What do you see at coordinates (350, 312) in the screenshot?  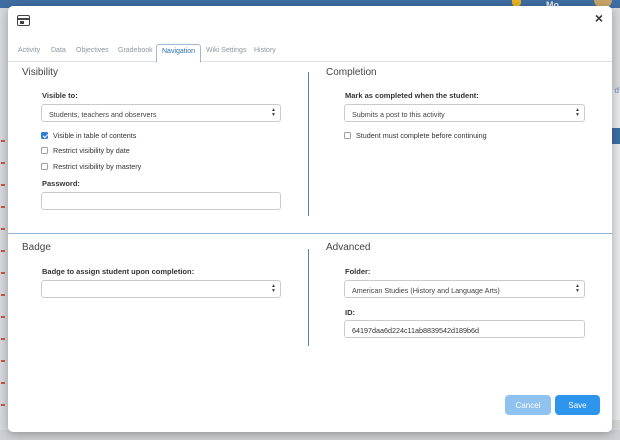 I see `id-label: ID:` at bounding box center [350, 312].